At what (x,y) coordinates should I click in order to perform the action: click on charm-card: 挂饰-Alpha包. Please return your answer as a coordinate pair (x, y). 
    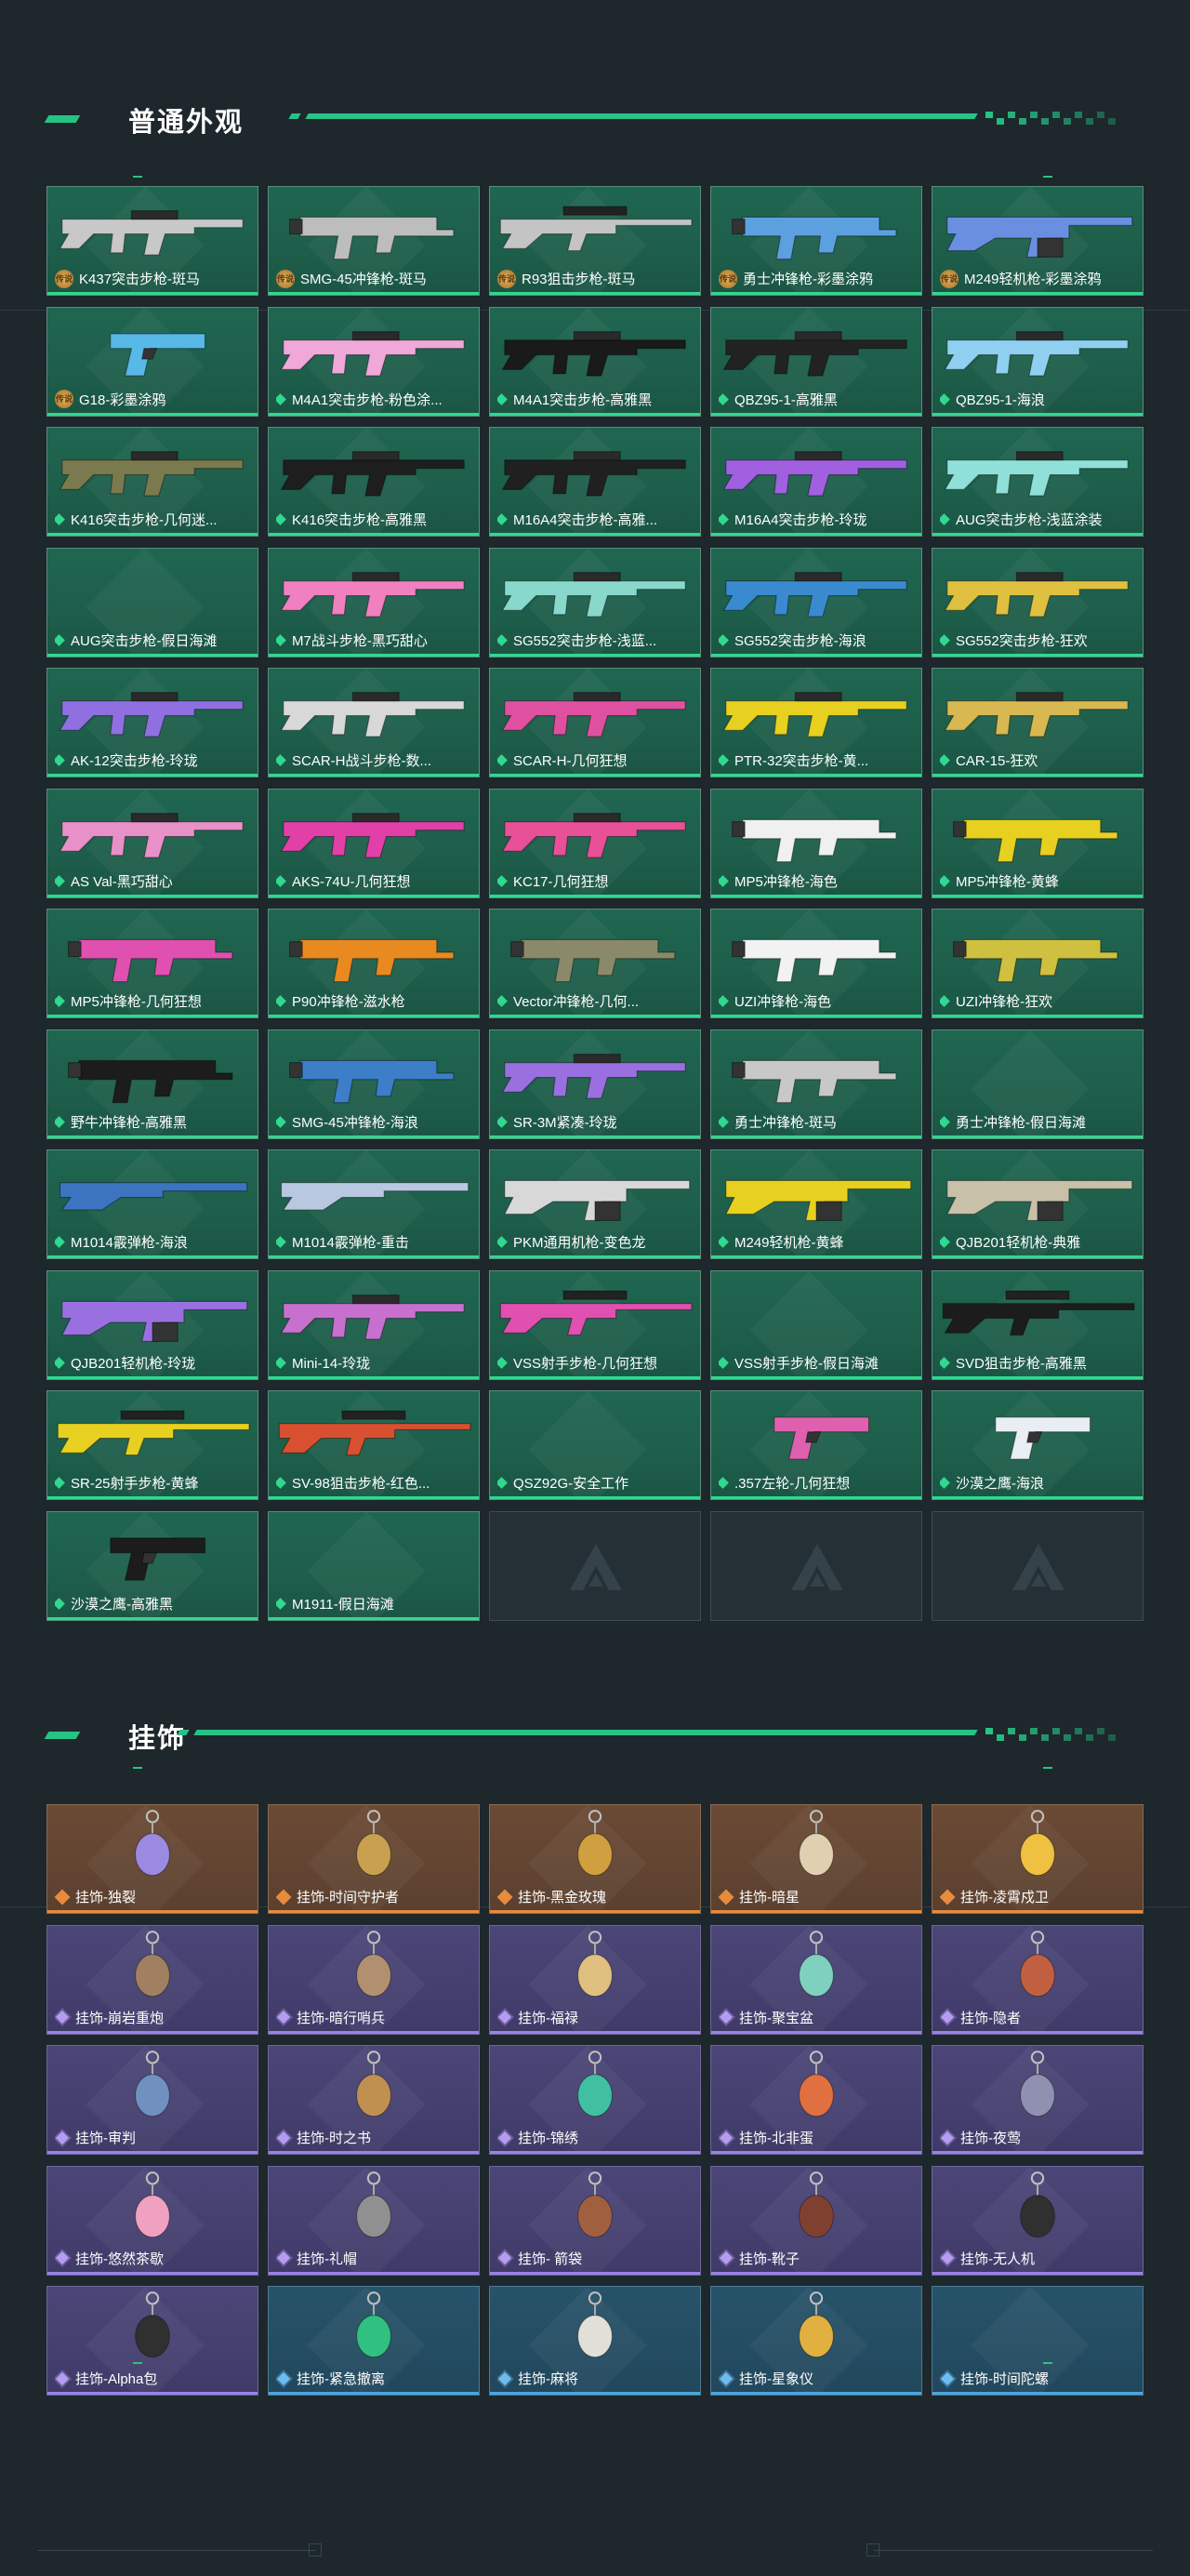
    Looking at the image, I should click on (152, 2341).